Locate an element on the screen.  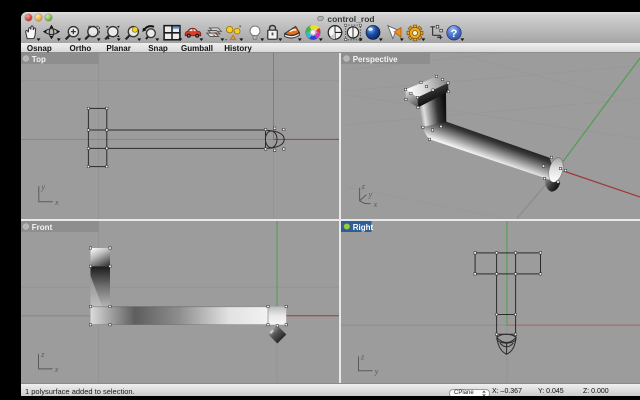
svg-text: Top is located at coordinates (39, 59).